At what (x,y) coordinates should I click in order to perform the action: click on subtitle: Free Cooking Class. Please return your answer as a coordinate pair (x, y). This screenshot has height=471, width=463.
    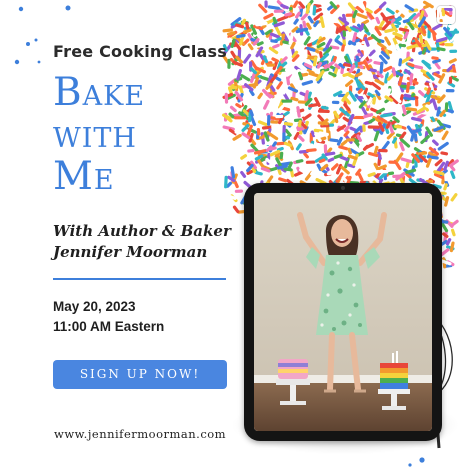
    Looking at the image, I should click on (140, 51).